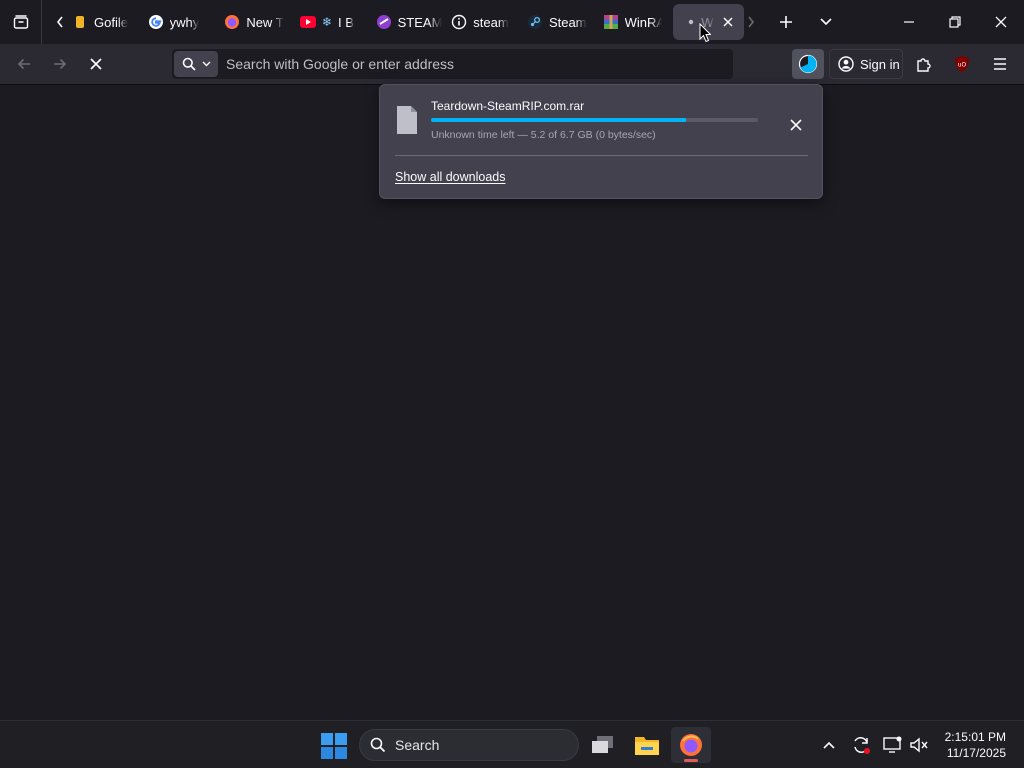  I want to click on restore-button, so click(955, 22).